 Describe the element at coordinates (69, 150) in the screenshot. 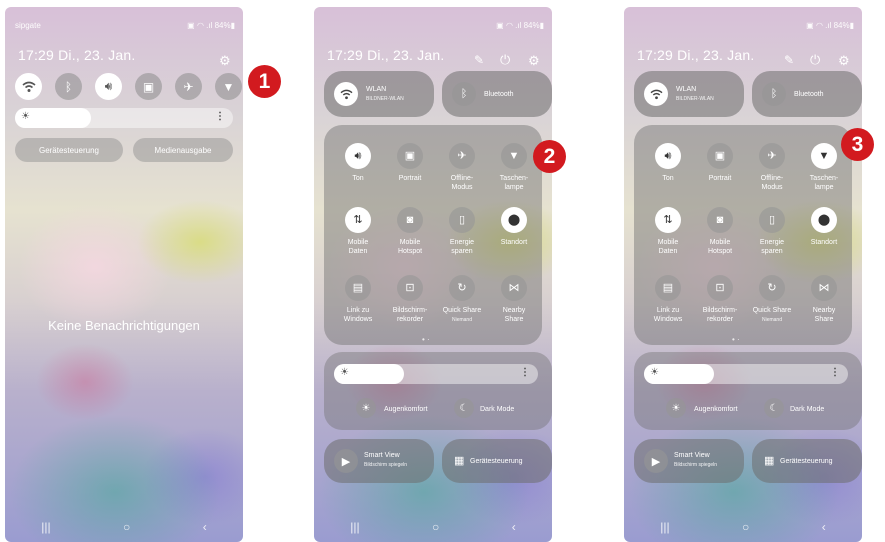

I see `device-control-button: Gerätesteuerung` at that location.